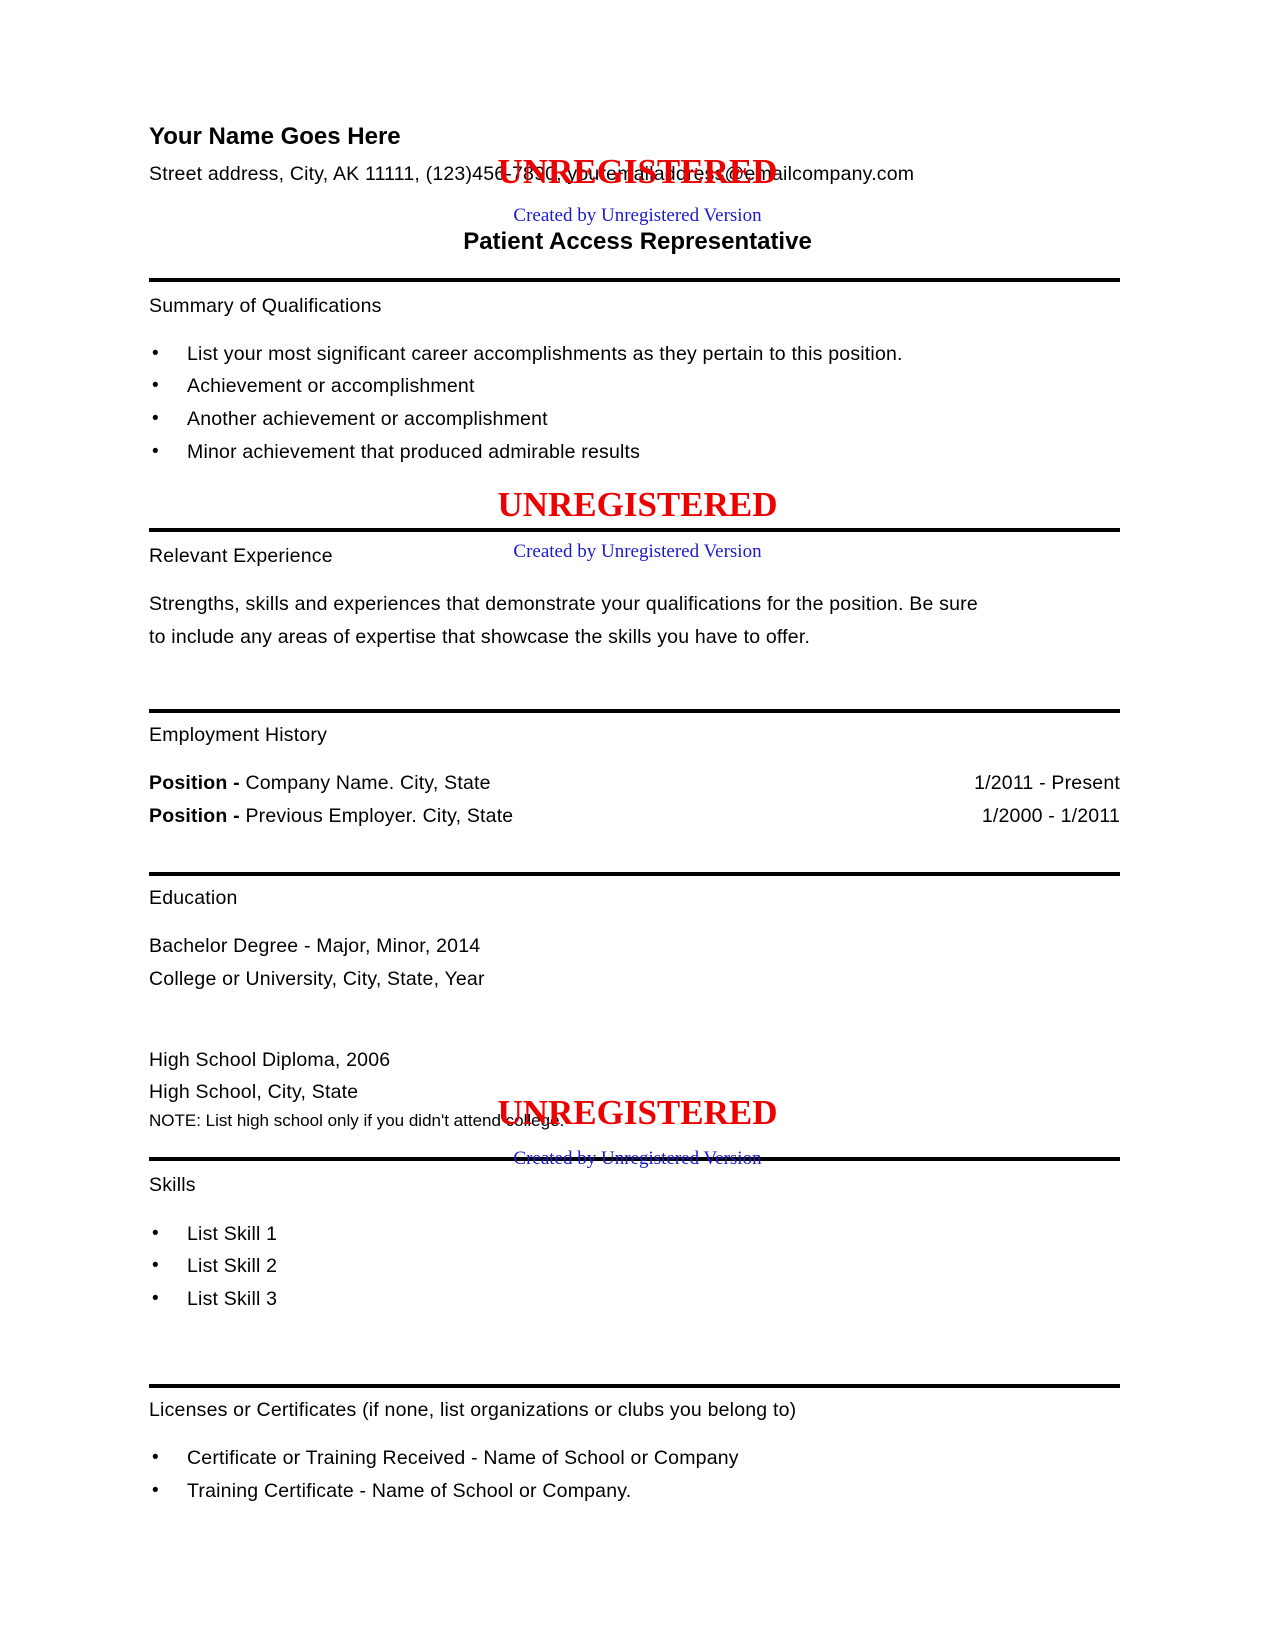  Describe the element at coordinates (1050, 816) in the screenshot. I see `job-dates: 1/2000 - 1/2011` at that location.